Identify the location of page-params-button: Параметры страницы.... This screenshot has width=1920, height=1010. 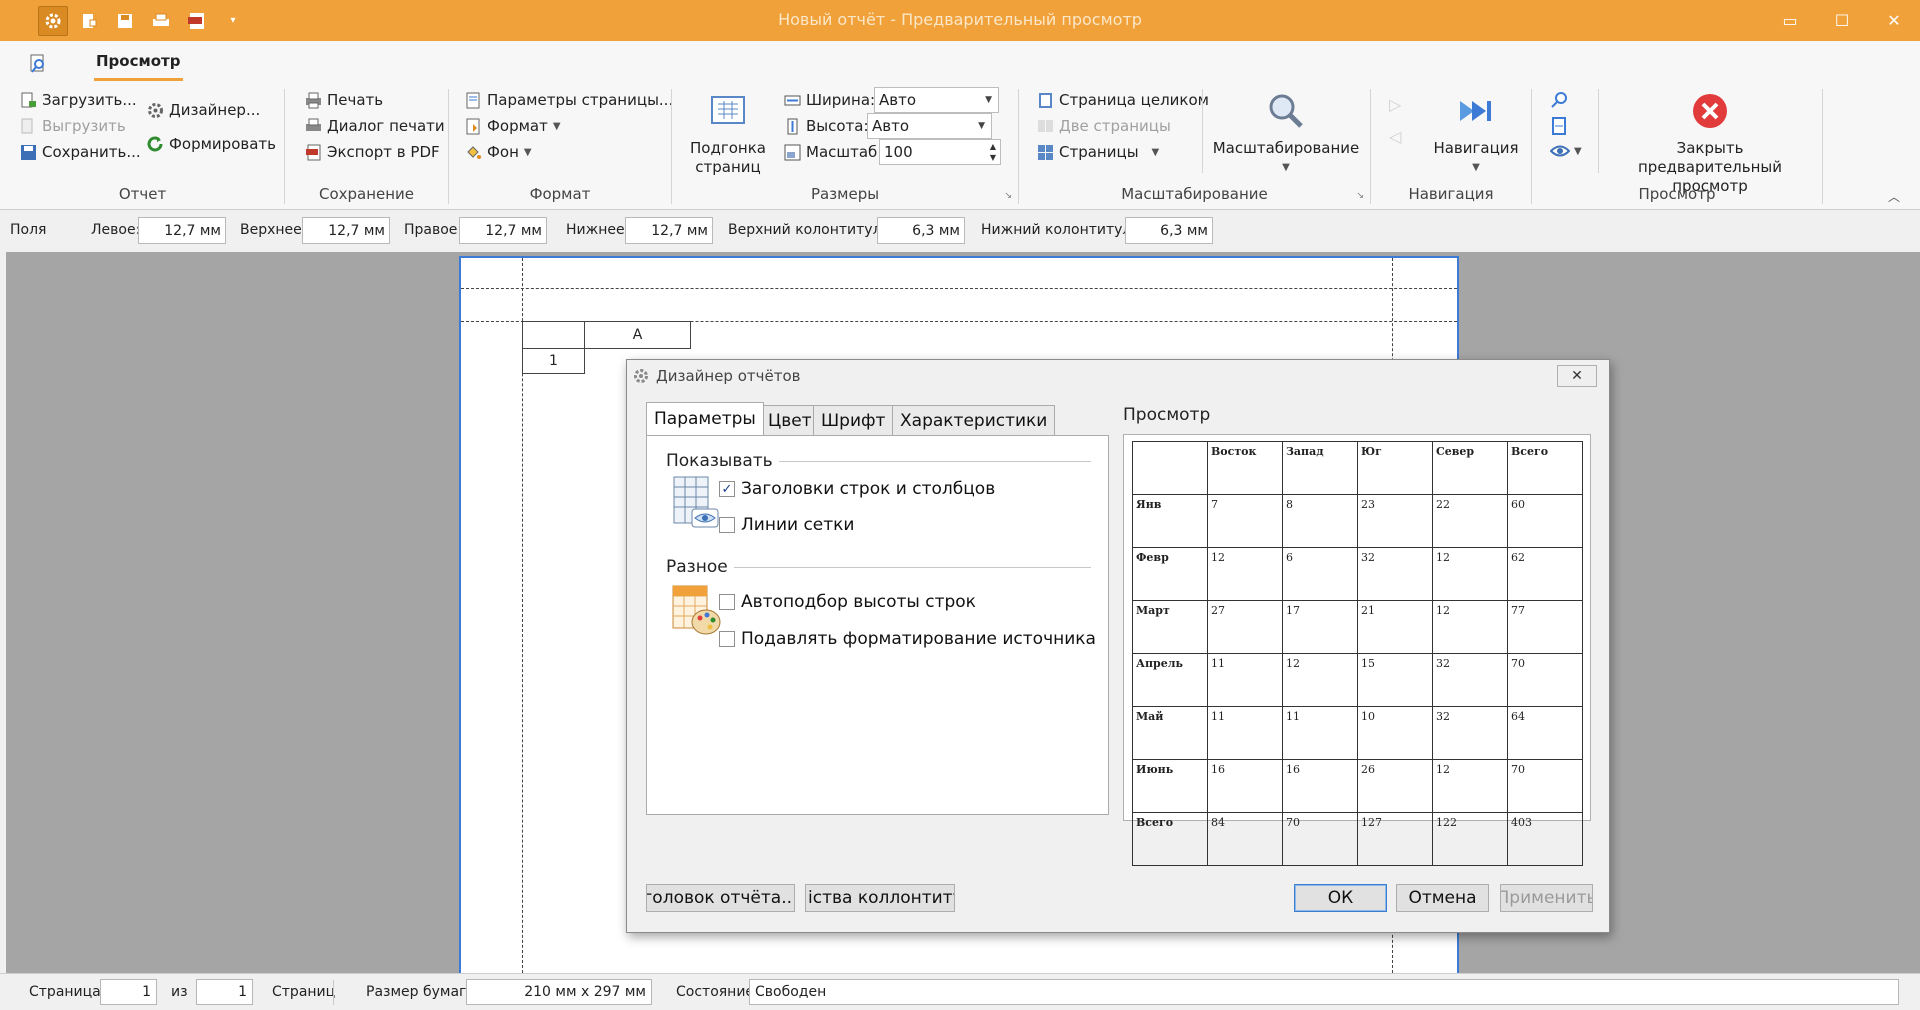
(569, 100).